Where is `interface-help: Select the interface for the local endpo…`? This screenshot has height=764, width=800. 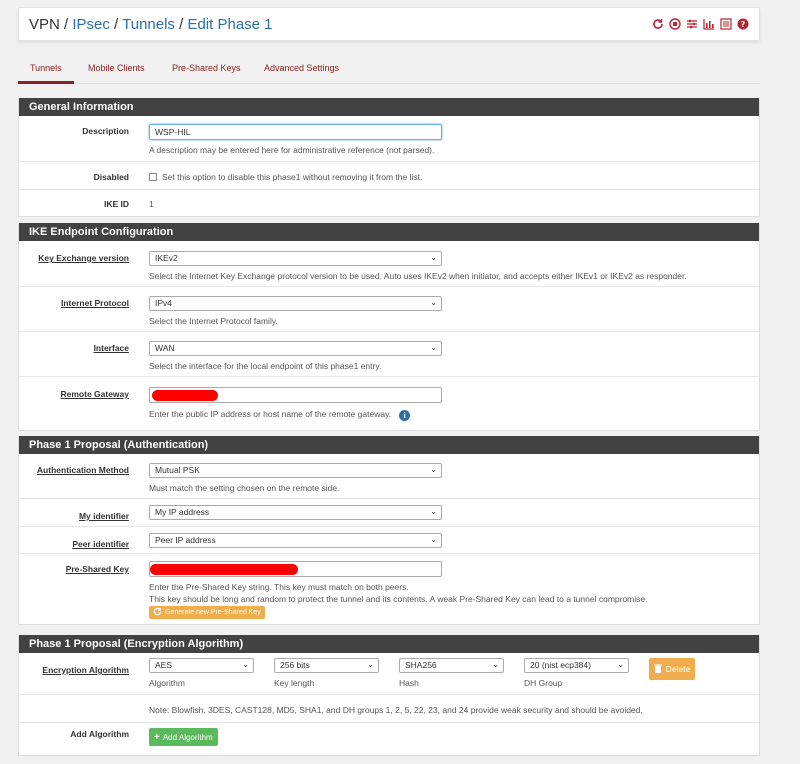
interface-help: Select the interface for the local endpo… is located at coordinates (265, 366).